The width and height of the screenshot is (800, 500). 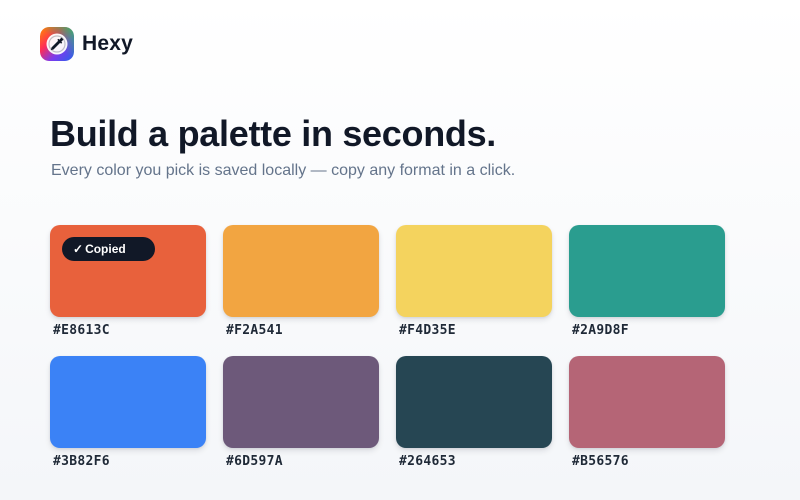 I want to click on swatch-card-b56576: #B56576, so click(x=647, y=421).